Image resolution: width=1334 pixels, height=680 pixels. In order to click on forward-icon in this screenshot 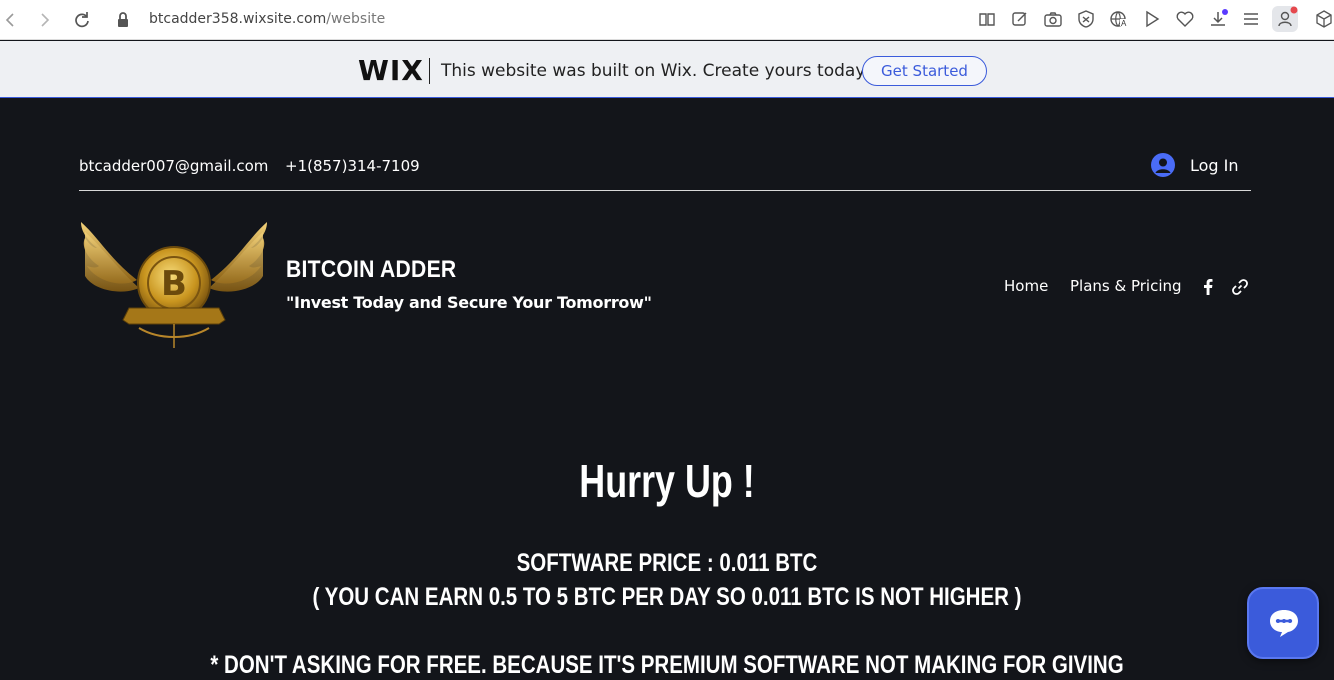, I will do `click(44, 20)`.